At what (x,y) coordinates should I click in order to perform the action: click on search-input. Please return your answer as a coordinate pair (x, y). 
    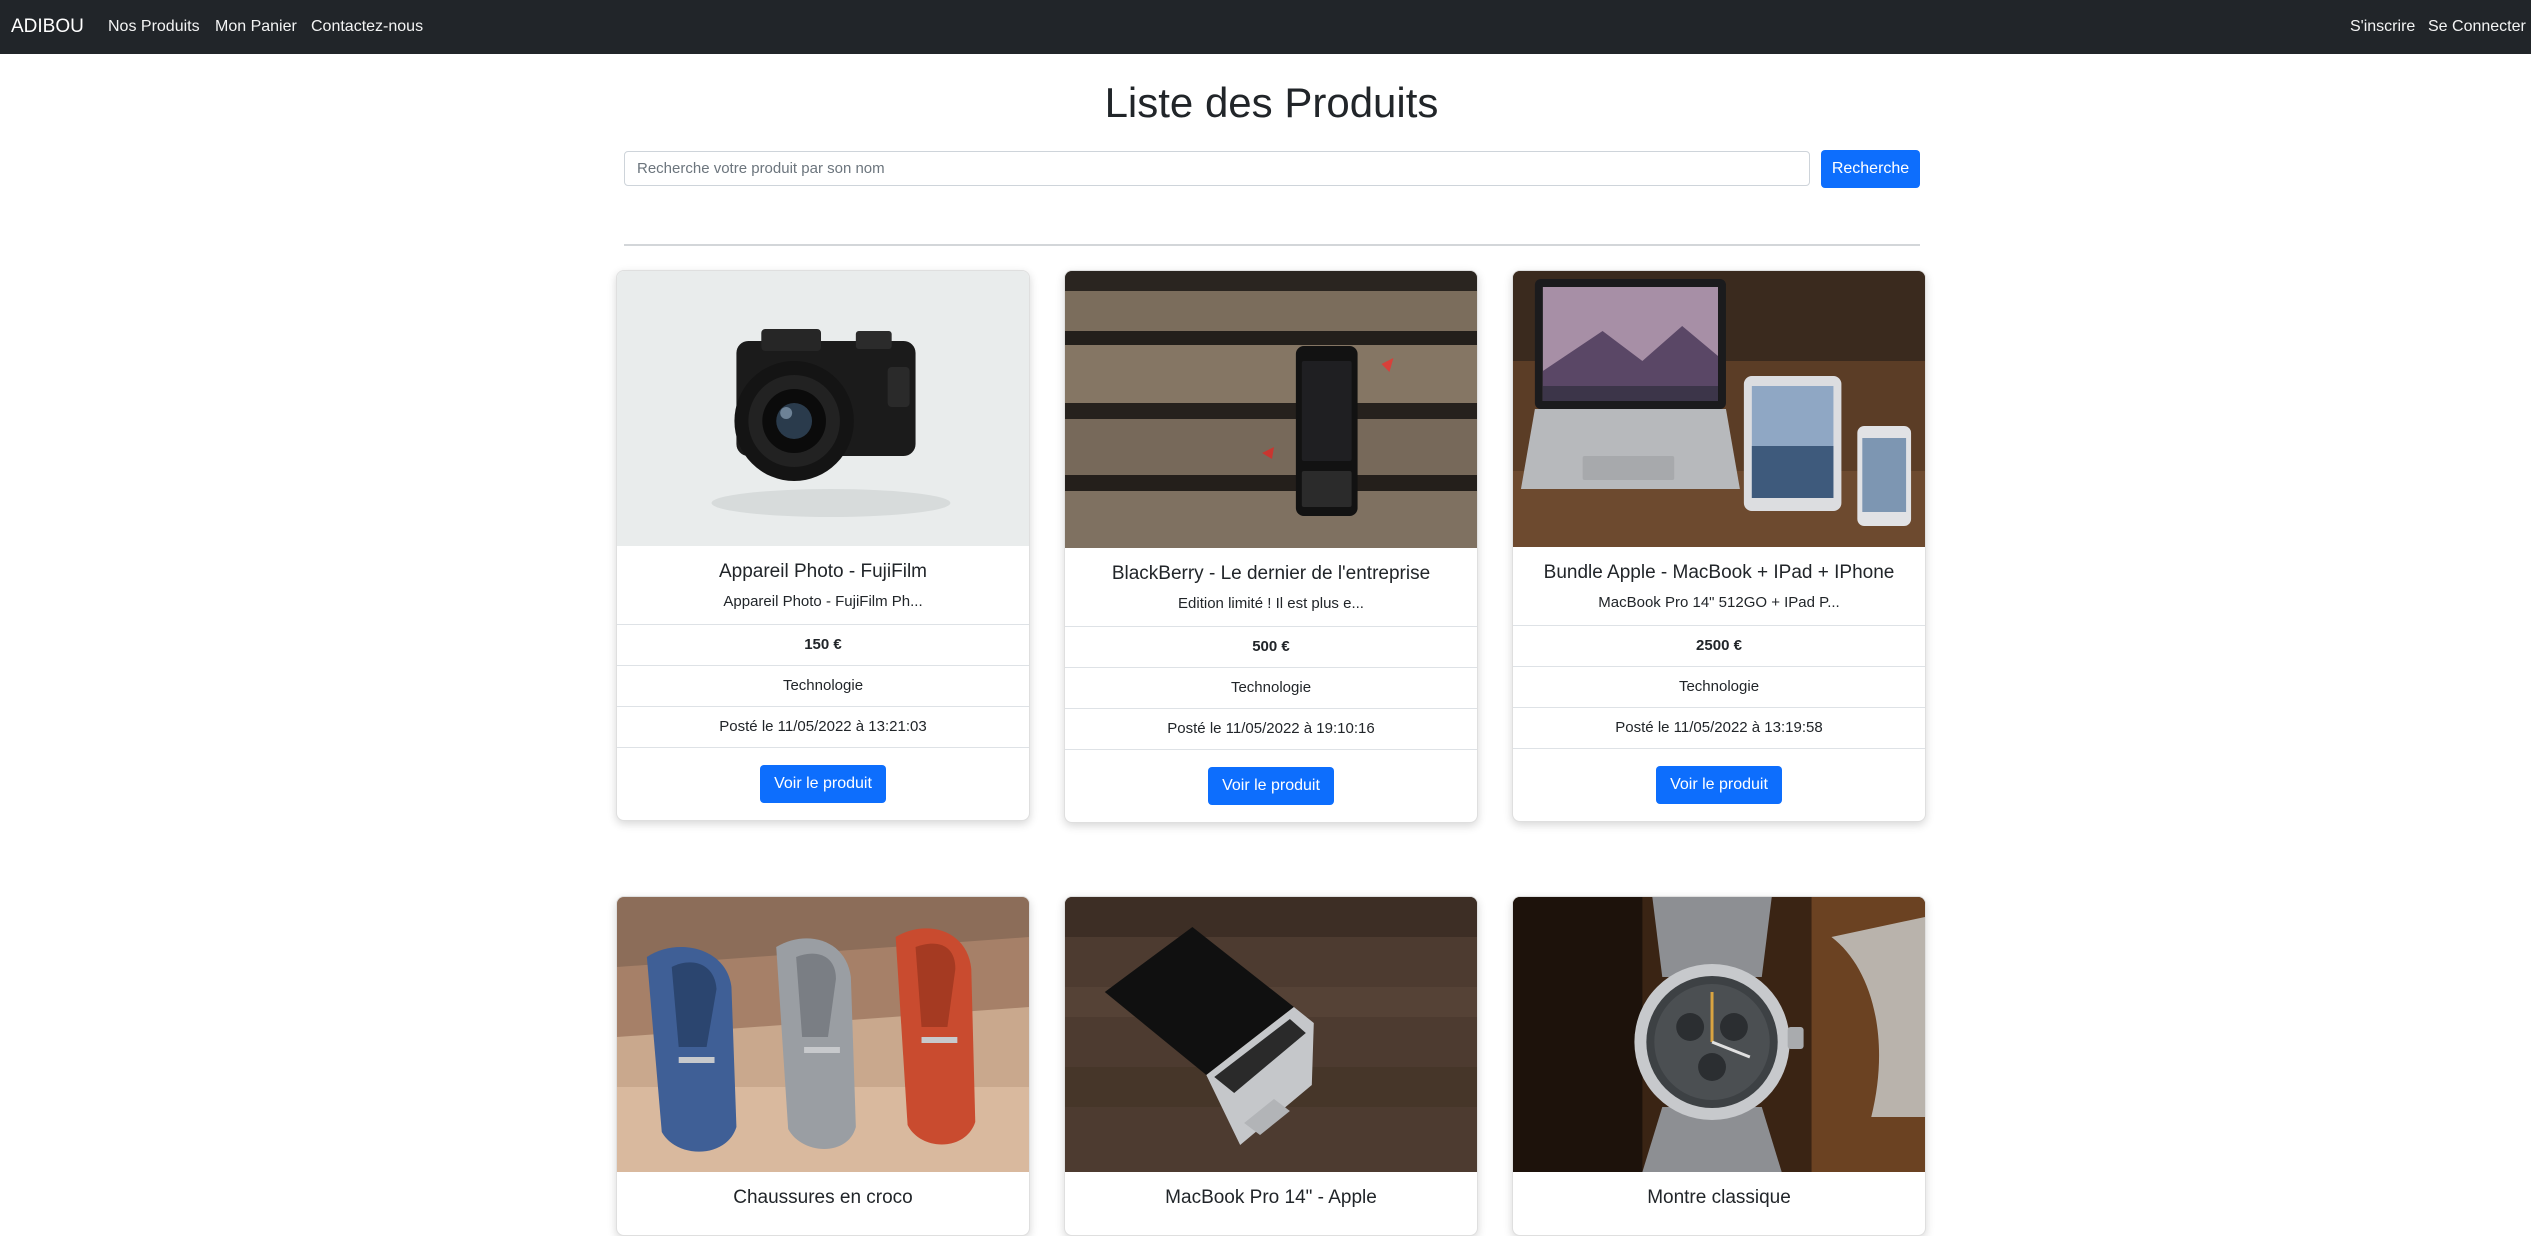
    Looking at the image, I should click on (1217, 168).